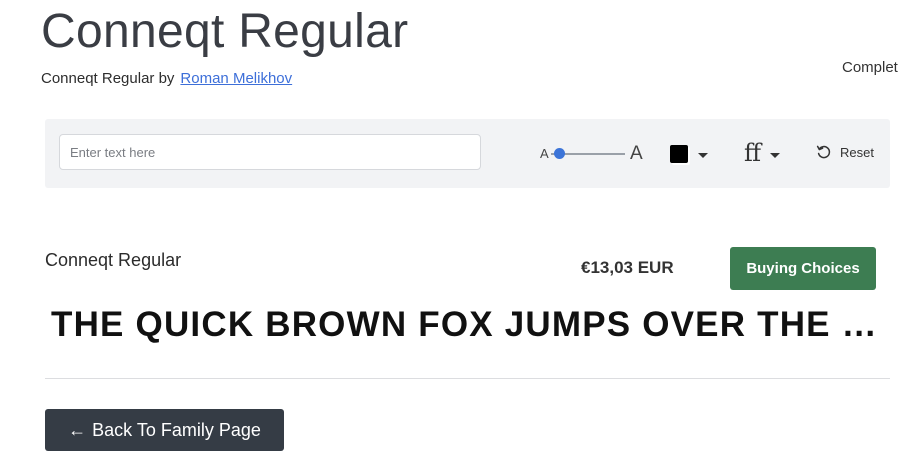 This screenshot has height=476, width=900. I want to click on preview-toolbar: A A ff Reset, so click(467, 153).